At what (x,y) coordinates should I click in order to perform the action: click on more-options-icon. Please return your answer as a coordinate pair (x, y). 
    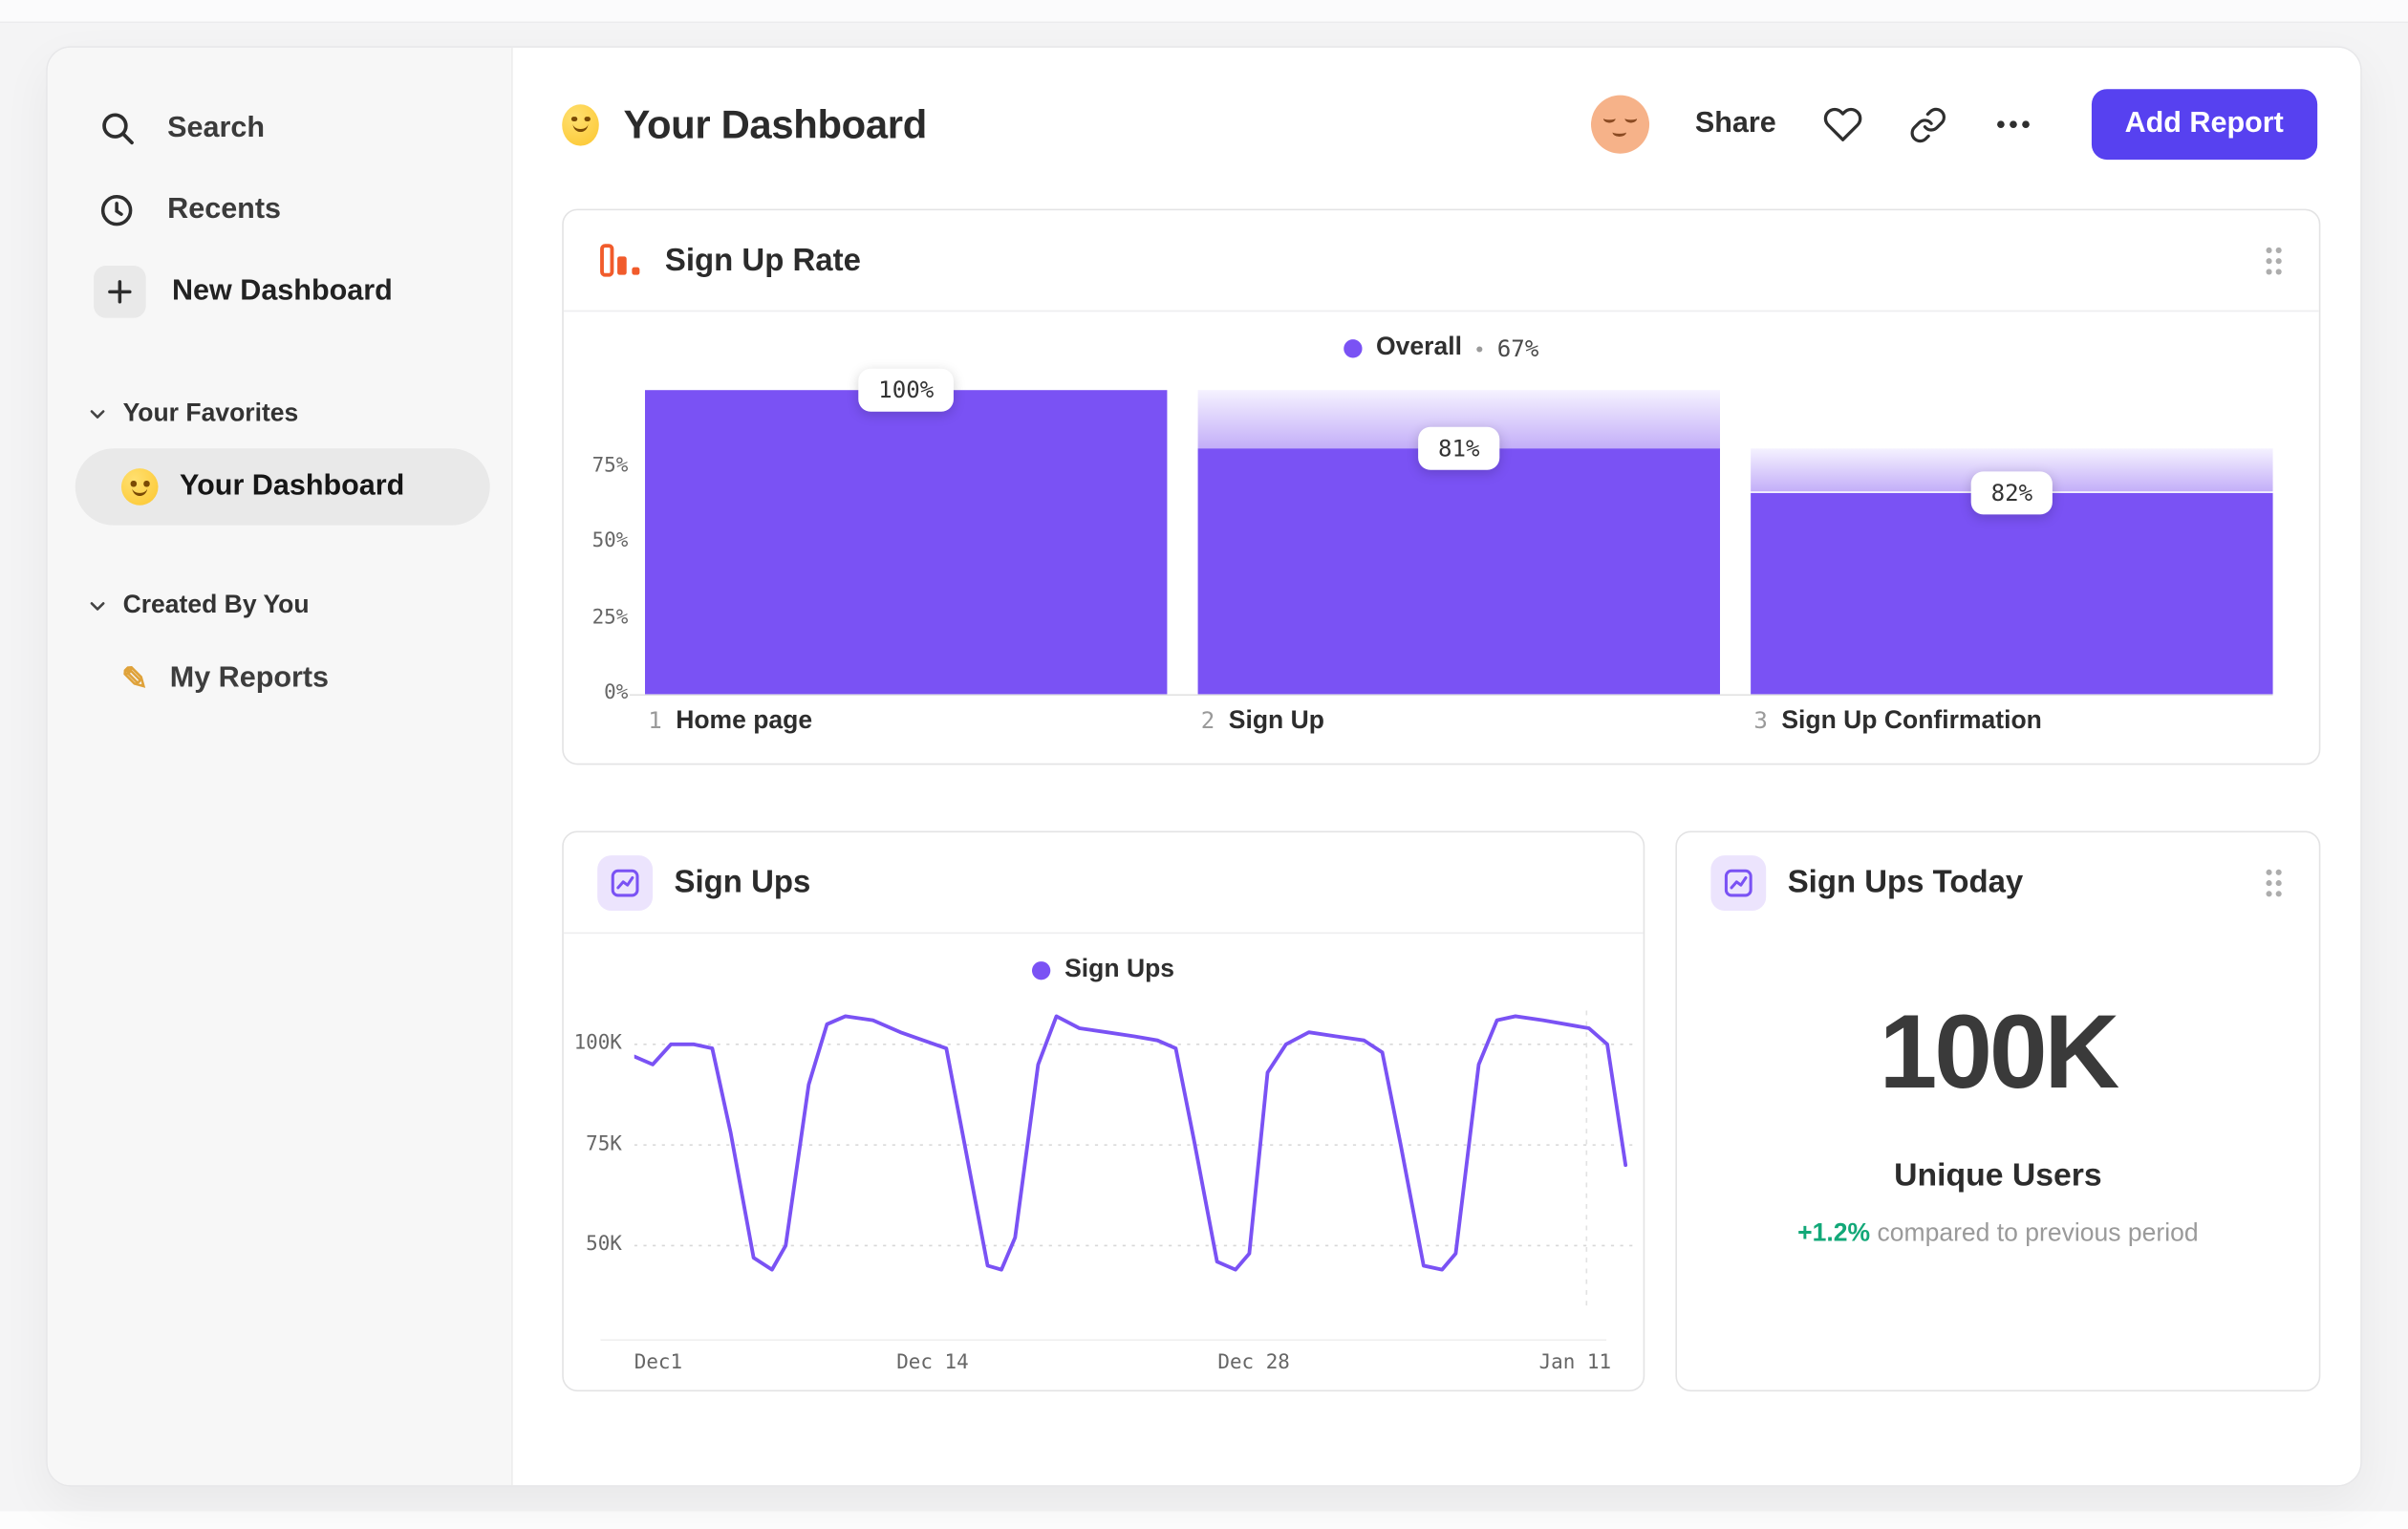
    Looking at the image, I should click on (2012, 124).